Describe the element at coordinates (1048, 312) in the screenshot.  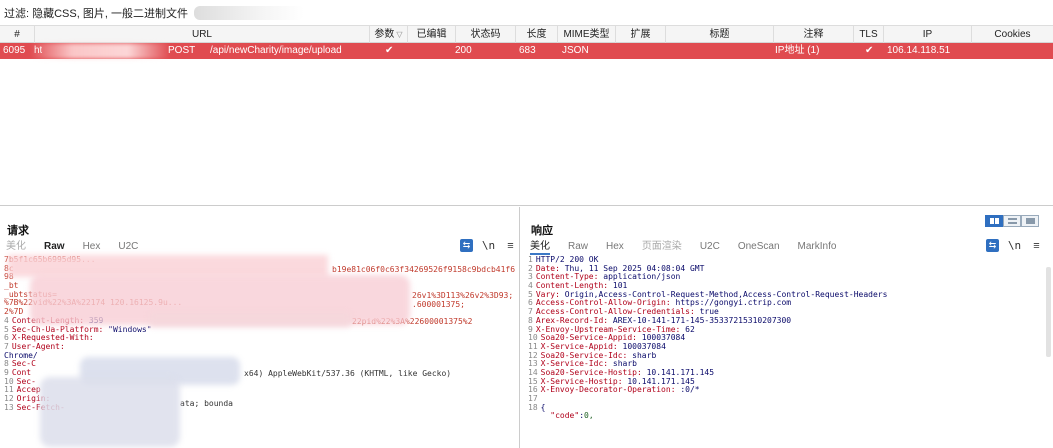
I see `response-scrollbar` at that location.